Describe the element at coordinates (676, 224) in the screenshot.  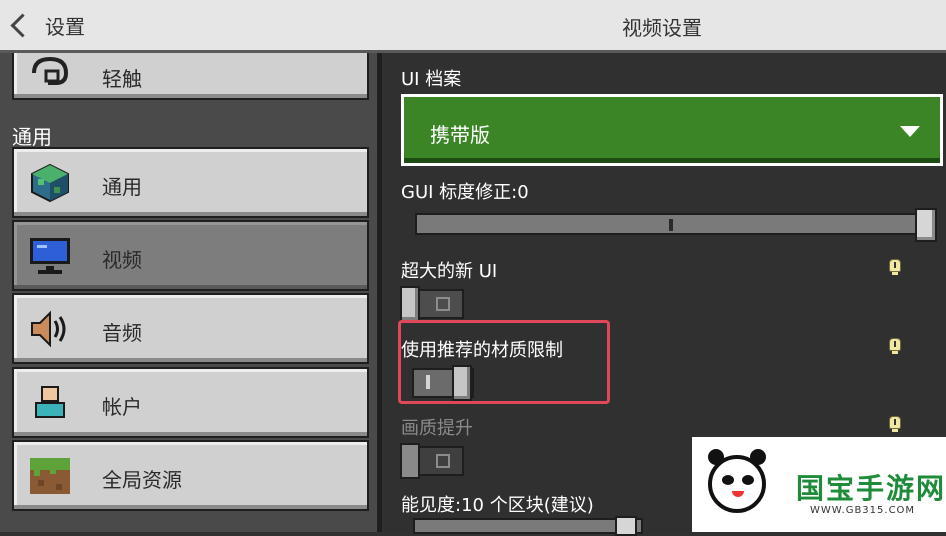
I see `gui-scale-slider` at that location.